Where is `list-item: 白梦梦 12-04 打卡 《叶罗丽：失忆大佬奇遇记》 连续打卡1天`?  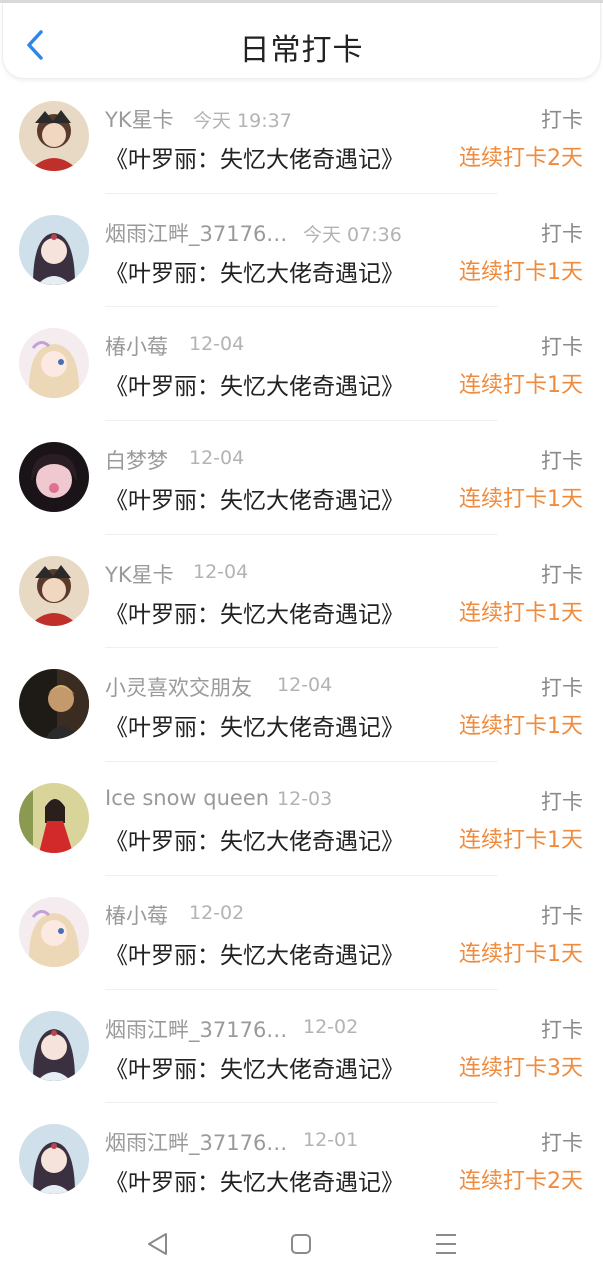
list-item: 白梦梦 12-04 打卡 《叶罗丽：失忆大佬奇遇记》 连续打卡1天 is located at coordinates (301, 478).